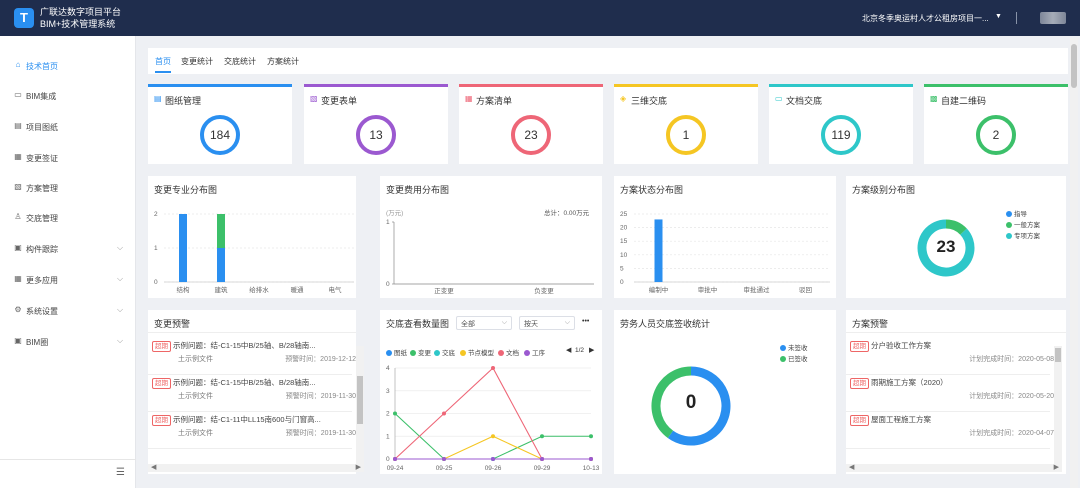 The image size is (1080, 488). What do you see at coordinates (68, 127) in the screenshot?
I see `sidebar-item: ▤ 项目图纸` at bounding box center [68, 127].